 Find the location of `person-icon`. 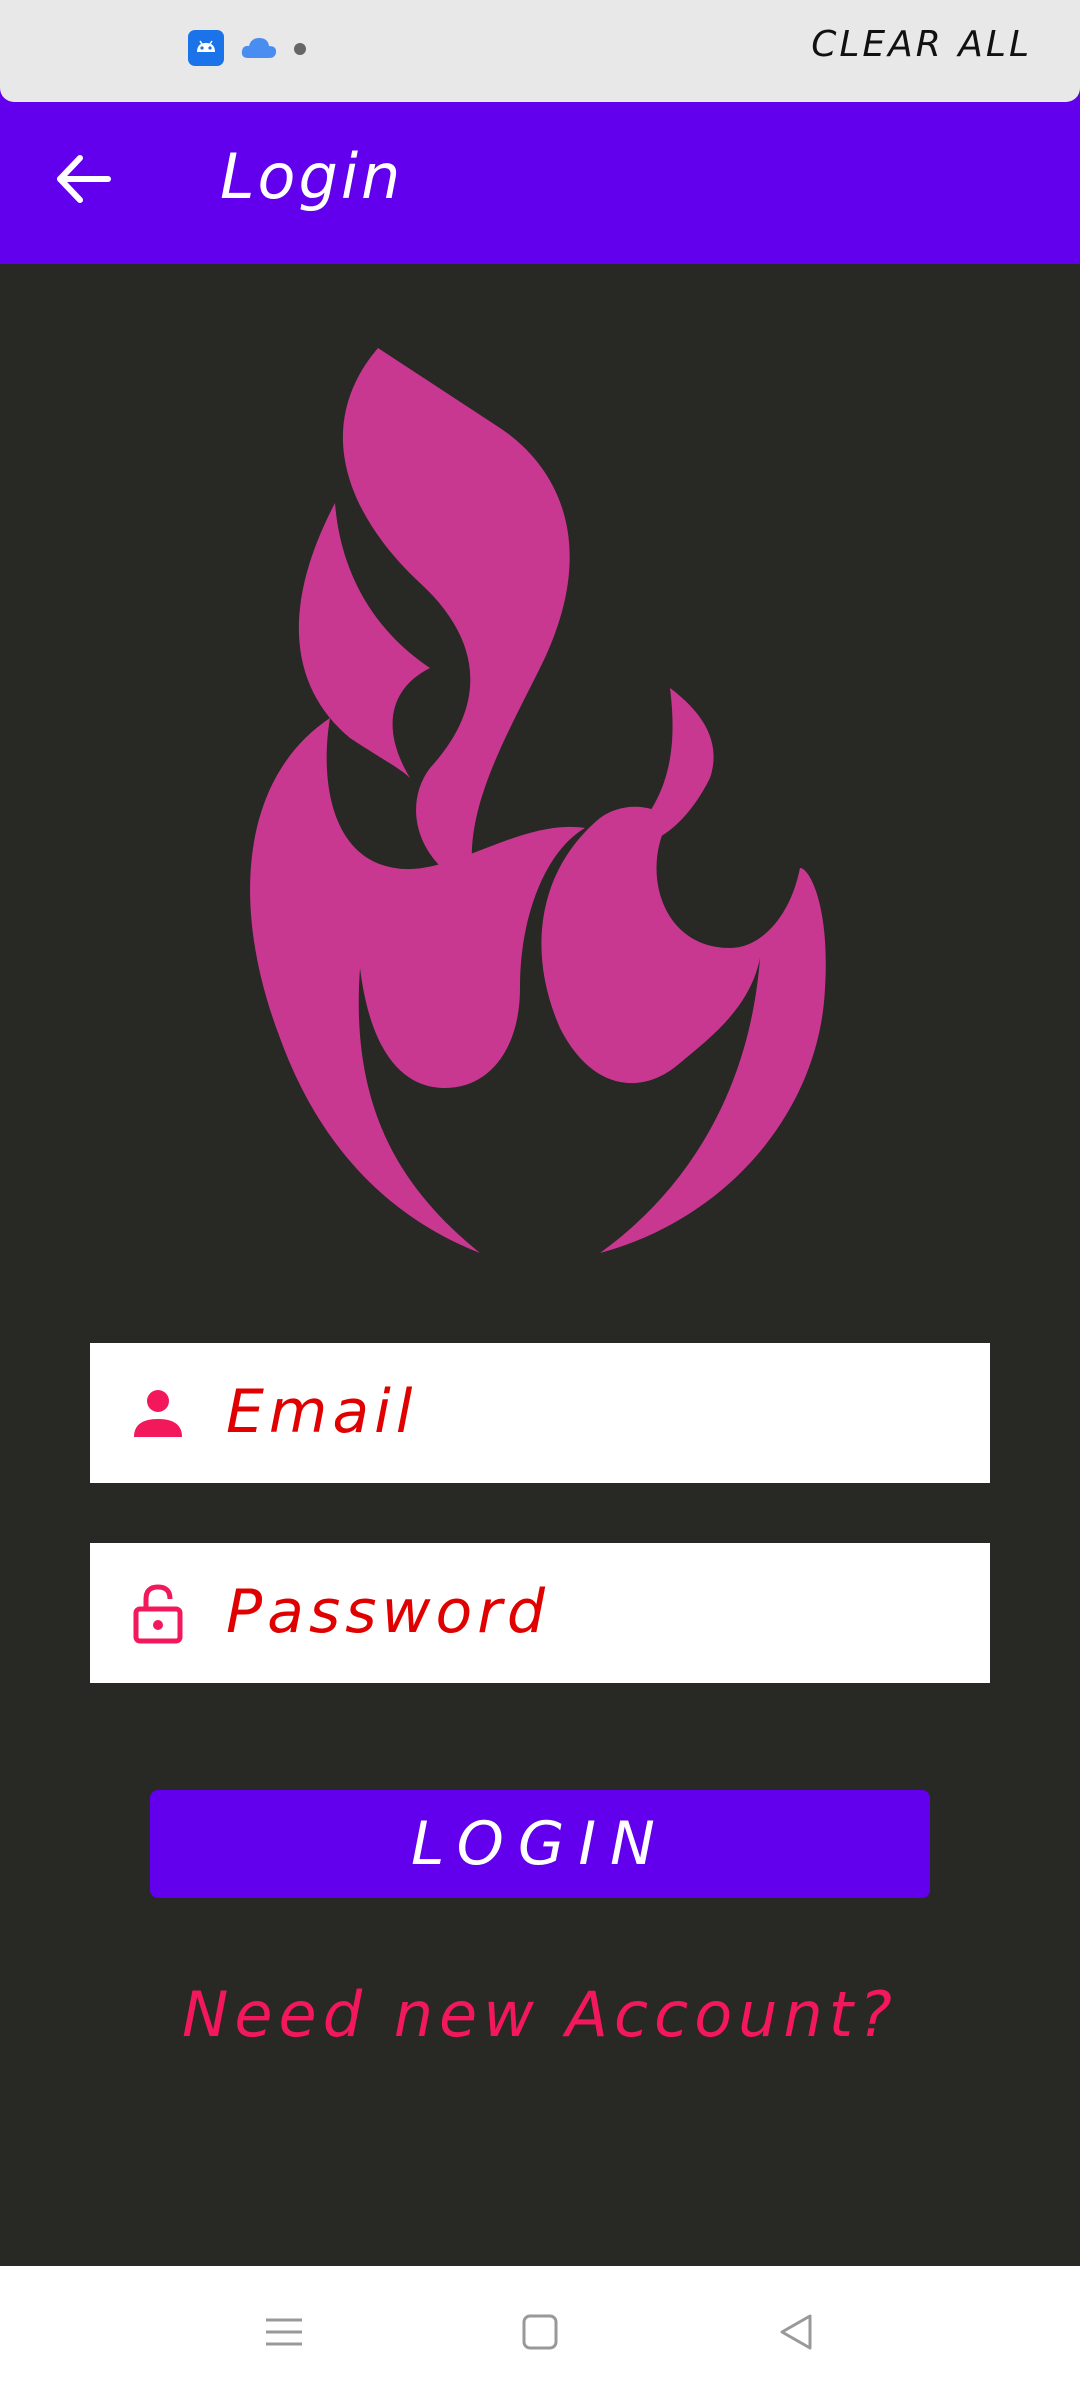

person-icon is located at coordinates (158, 1413).